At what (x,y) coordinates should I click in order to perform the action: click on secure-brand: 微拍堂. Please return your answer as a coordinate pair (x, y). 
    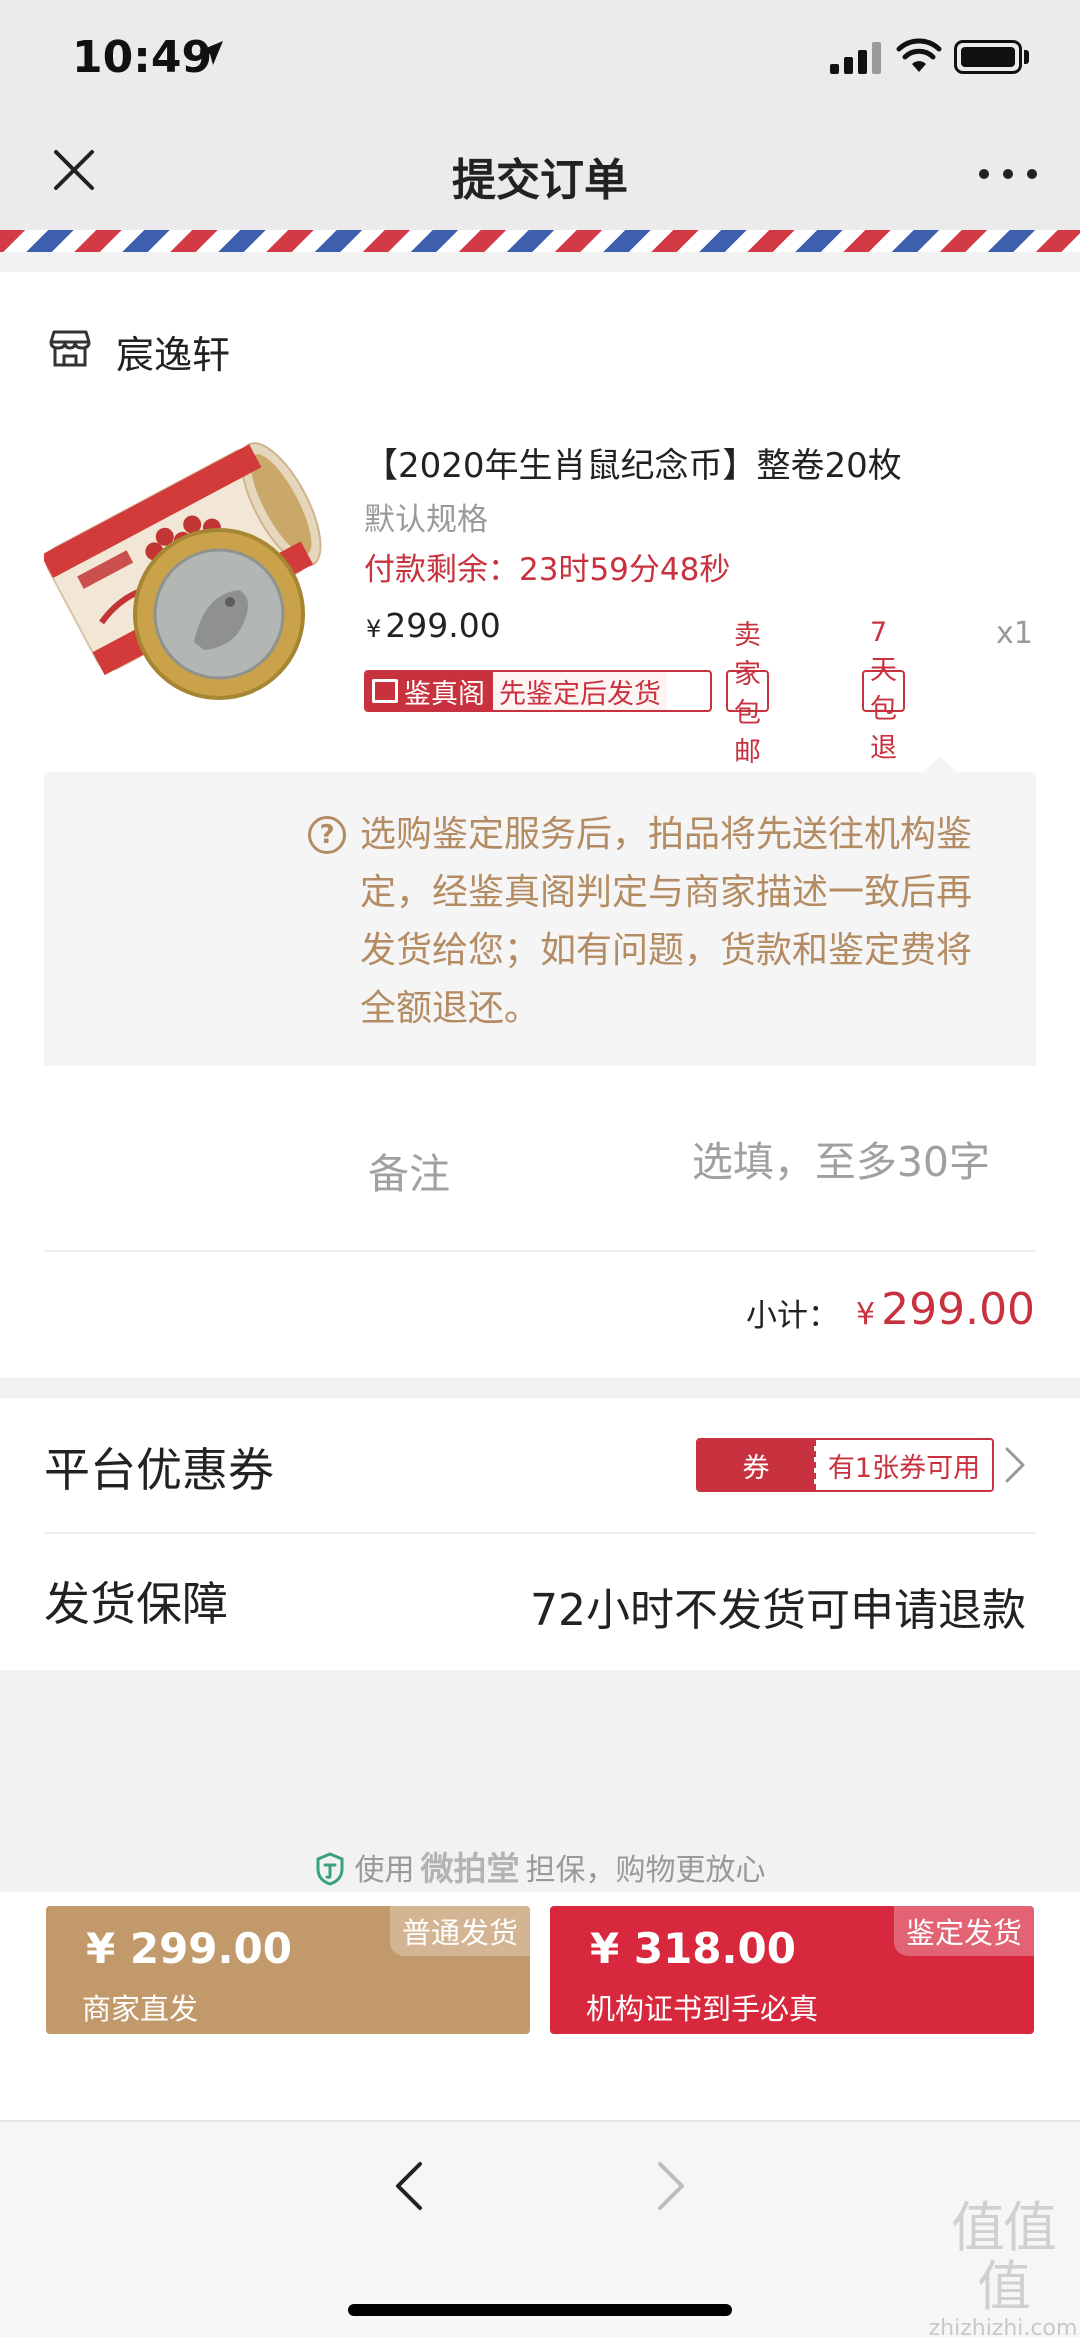
    Looking at the image, I should click on (470, 1868).